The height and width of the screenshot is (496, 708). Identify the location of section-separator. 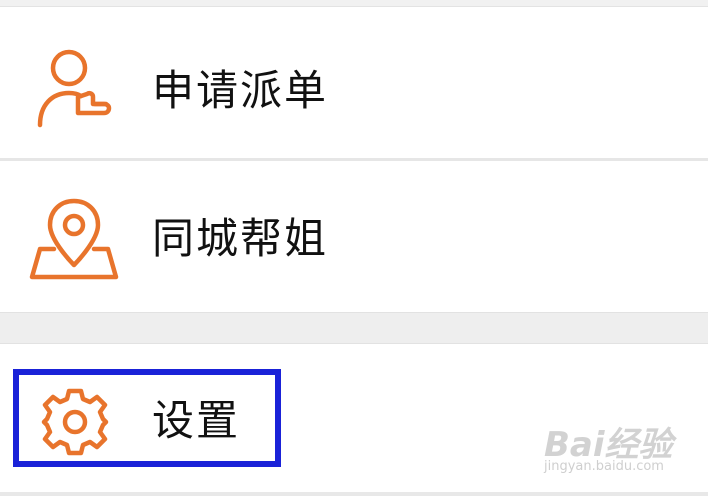
(354, 328).